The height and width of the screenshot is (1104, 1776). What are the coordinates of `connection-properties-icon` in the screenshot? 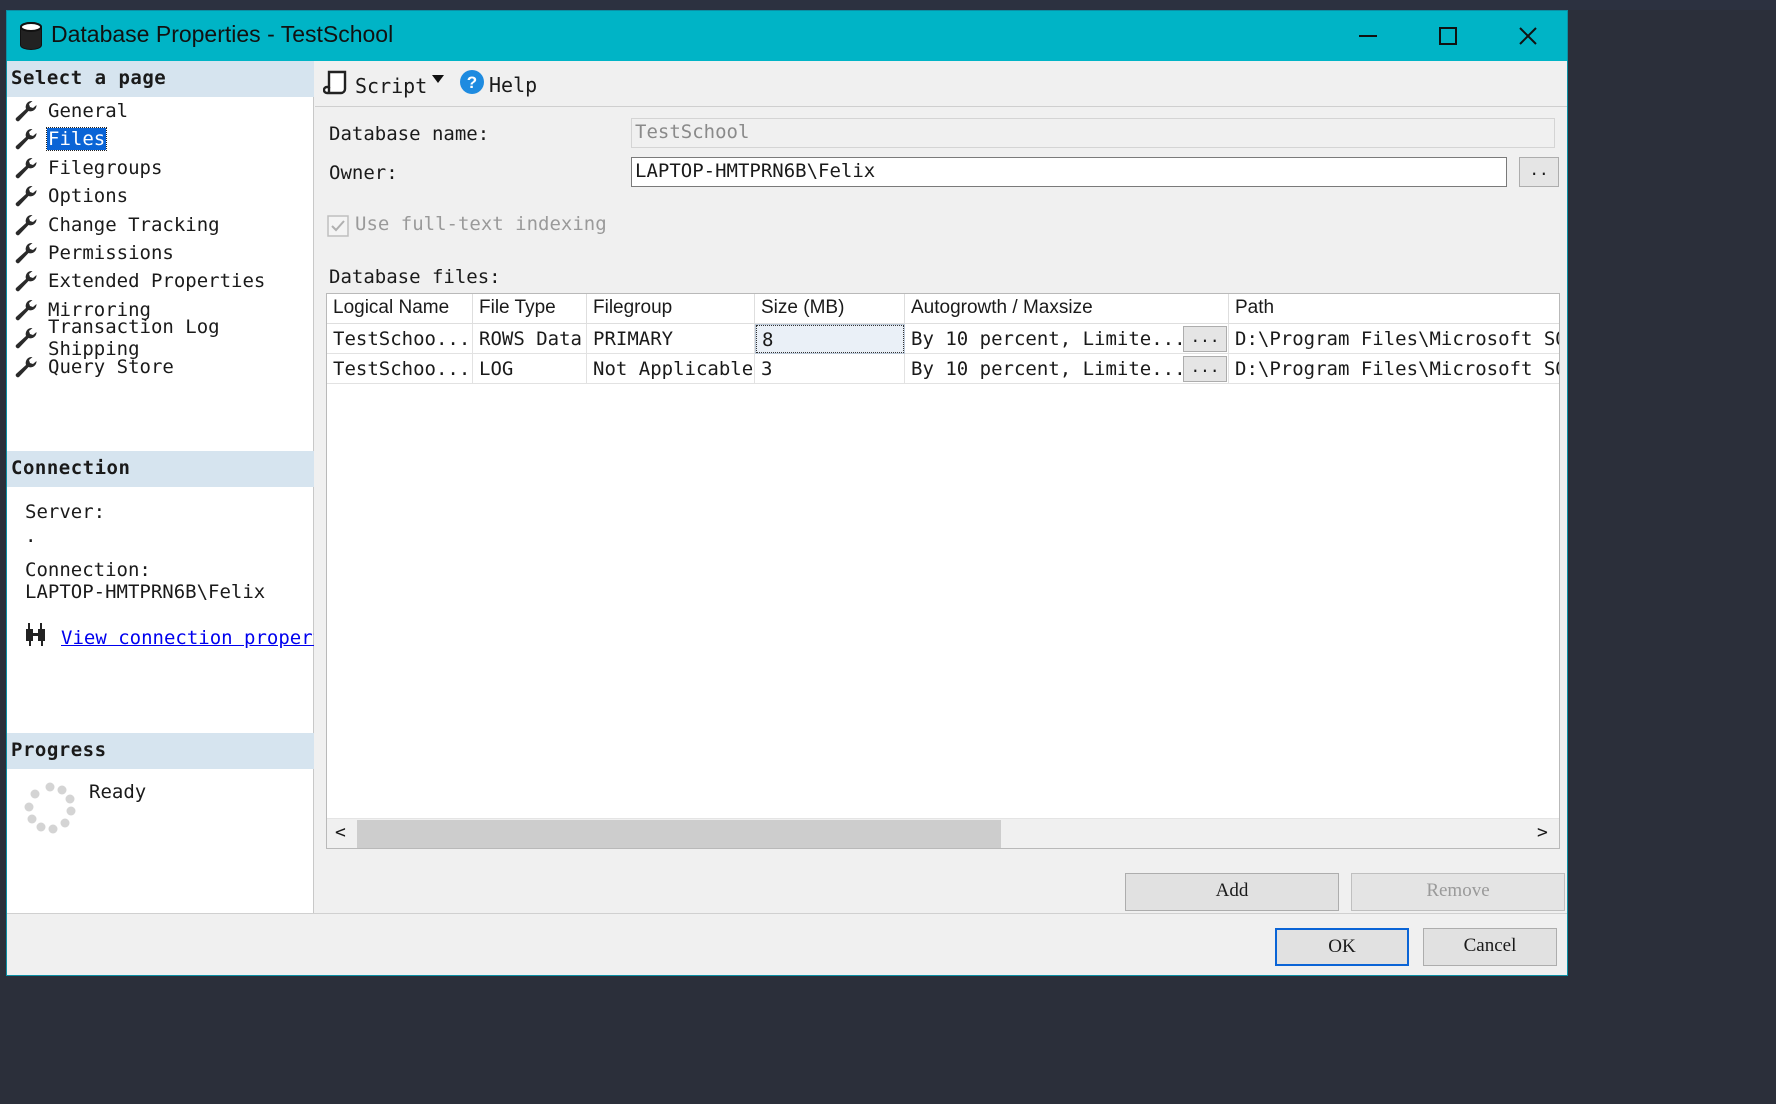 It's located at (37, 636).